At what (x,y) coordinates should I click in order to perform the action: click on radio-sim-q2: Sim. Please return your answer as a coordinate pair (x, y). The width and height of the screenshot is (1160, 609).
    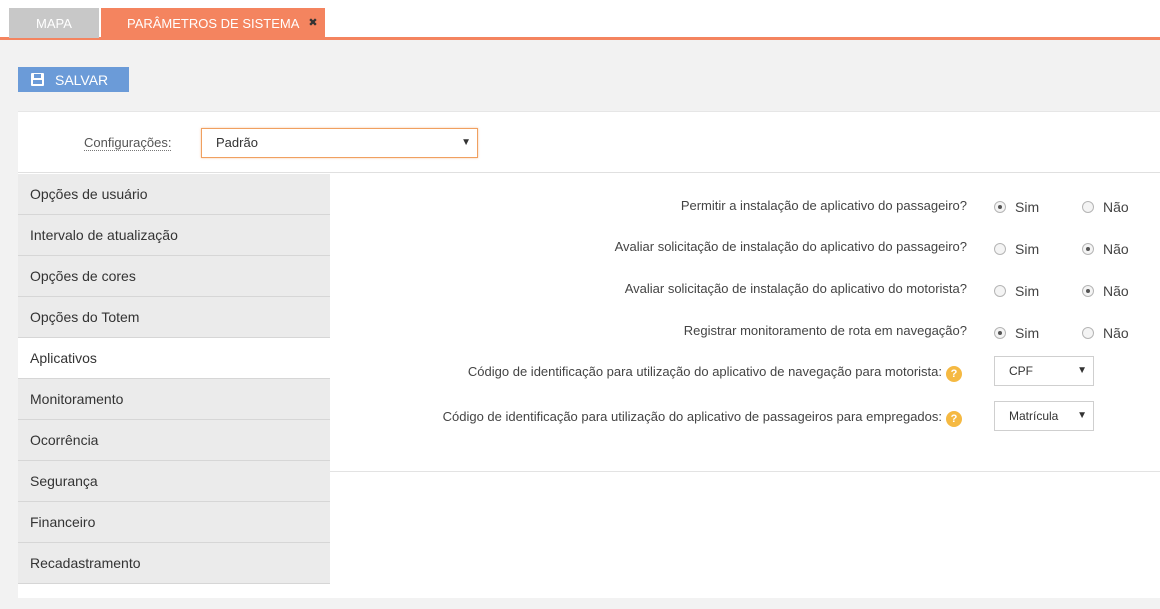
    Looking at the image, I should click on (1016, 249).